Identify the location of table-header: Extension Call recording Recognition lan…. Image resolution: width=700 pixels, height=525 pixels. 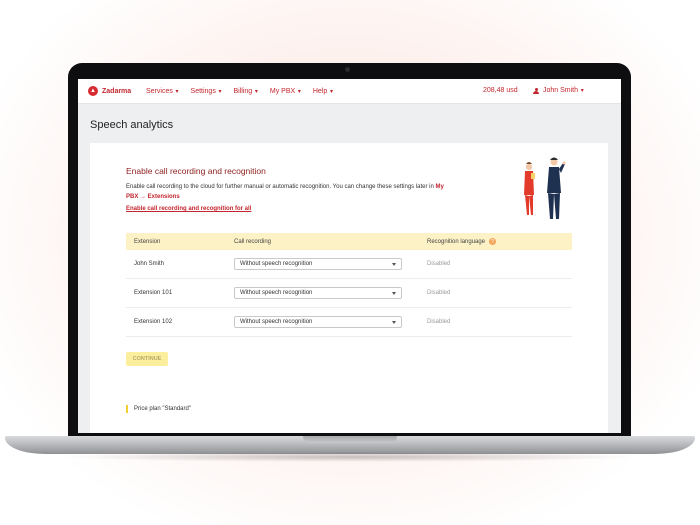
(349, 241).